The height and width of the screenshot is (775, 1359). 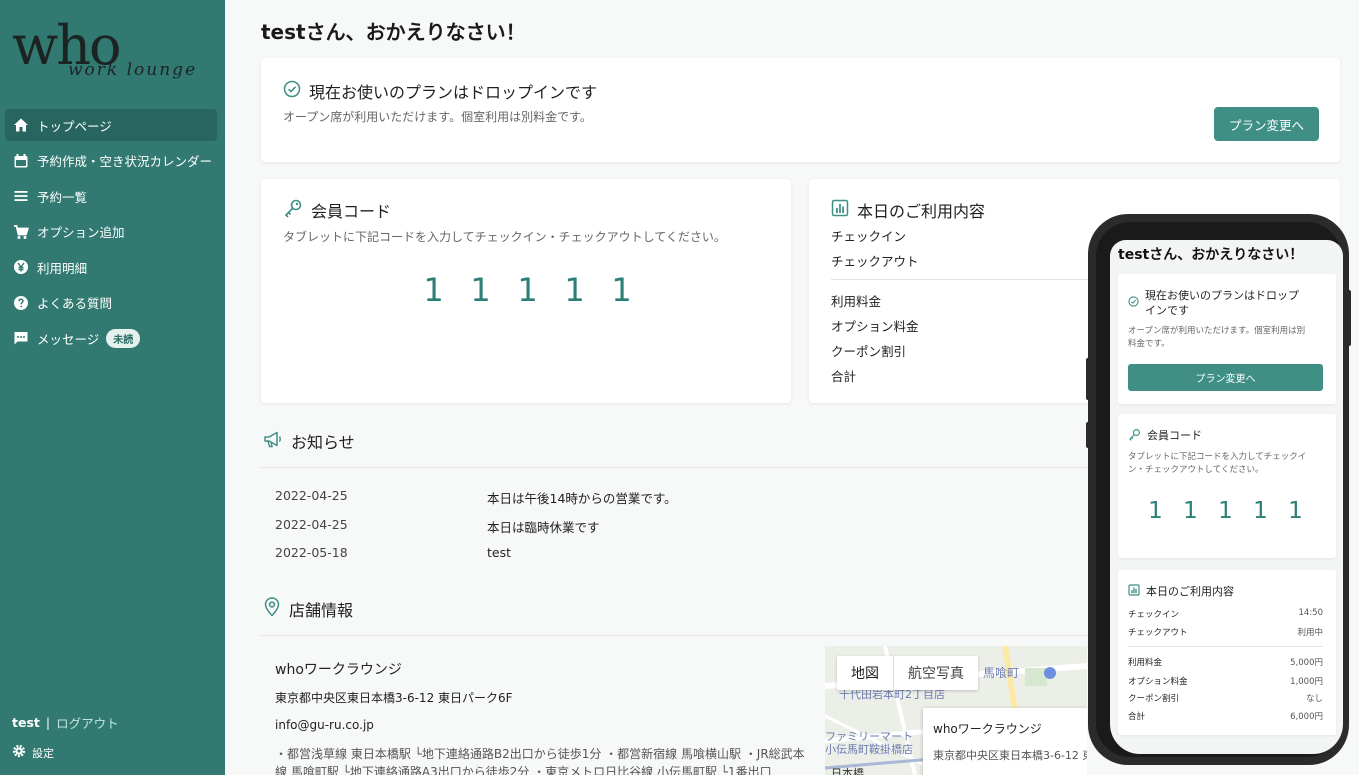 I want to click on store-title: 店舗情報, so click(x=308, y=609).